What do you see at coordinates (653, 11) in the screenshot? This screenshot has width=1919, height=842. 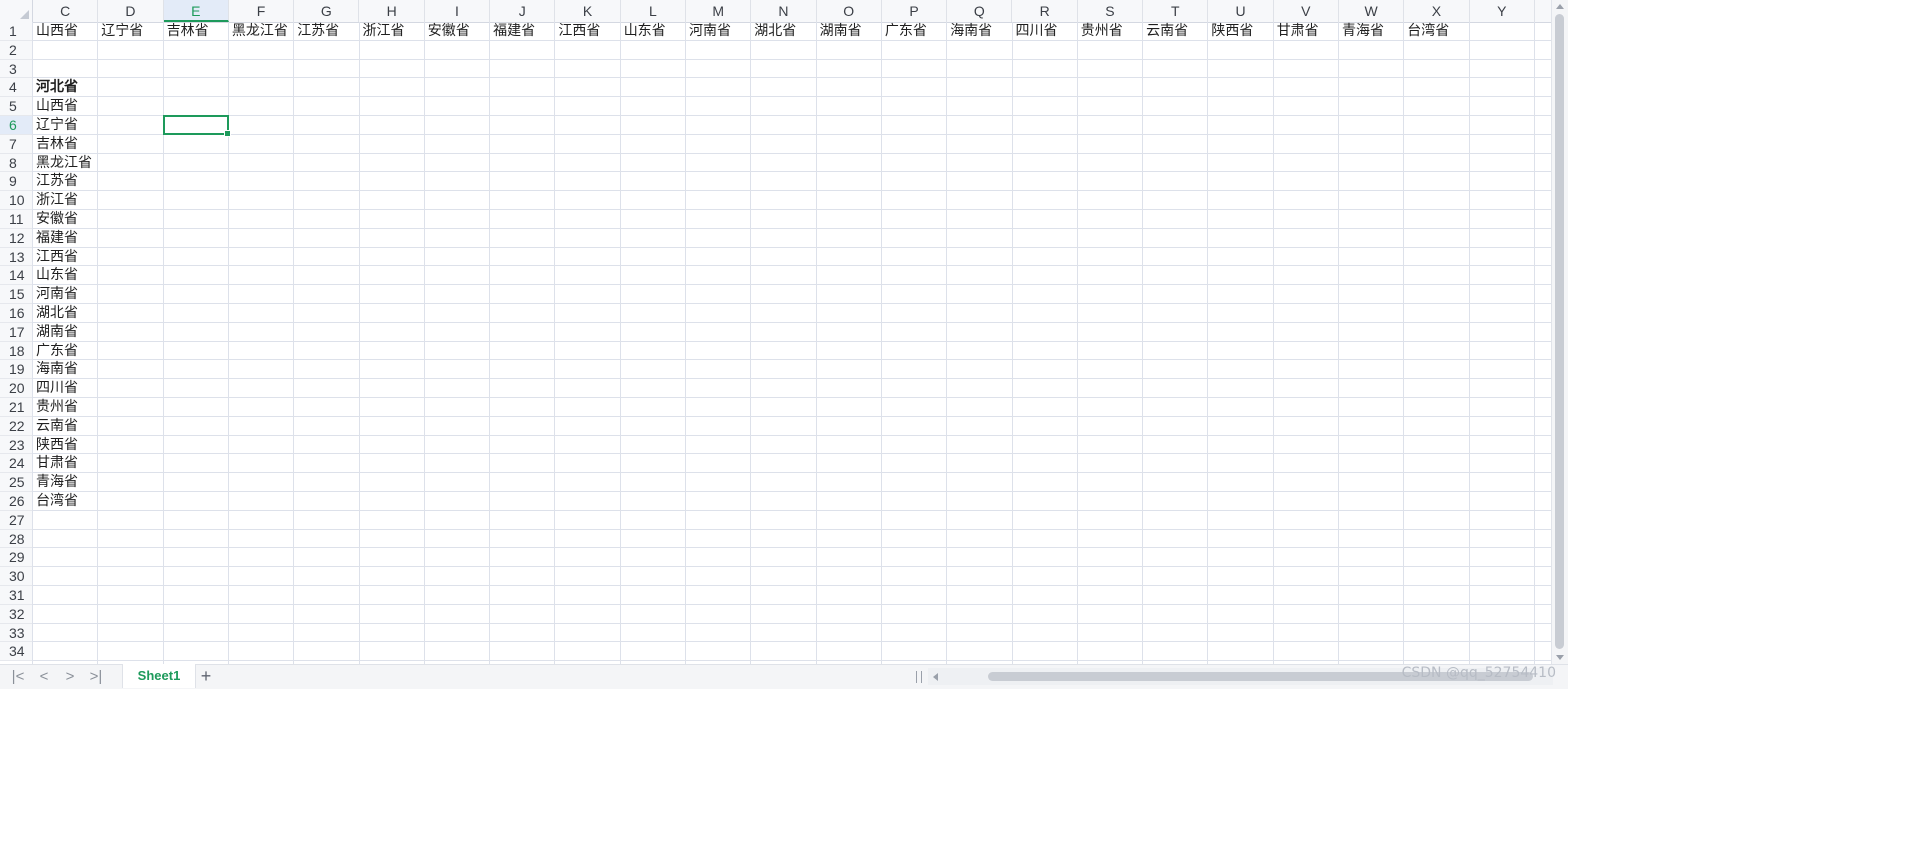 I see `column-header-L: L` at bounding box center [653, 11].